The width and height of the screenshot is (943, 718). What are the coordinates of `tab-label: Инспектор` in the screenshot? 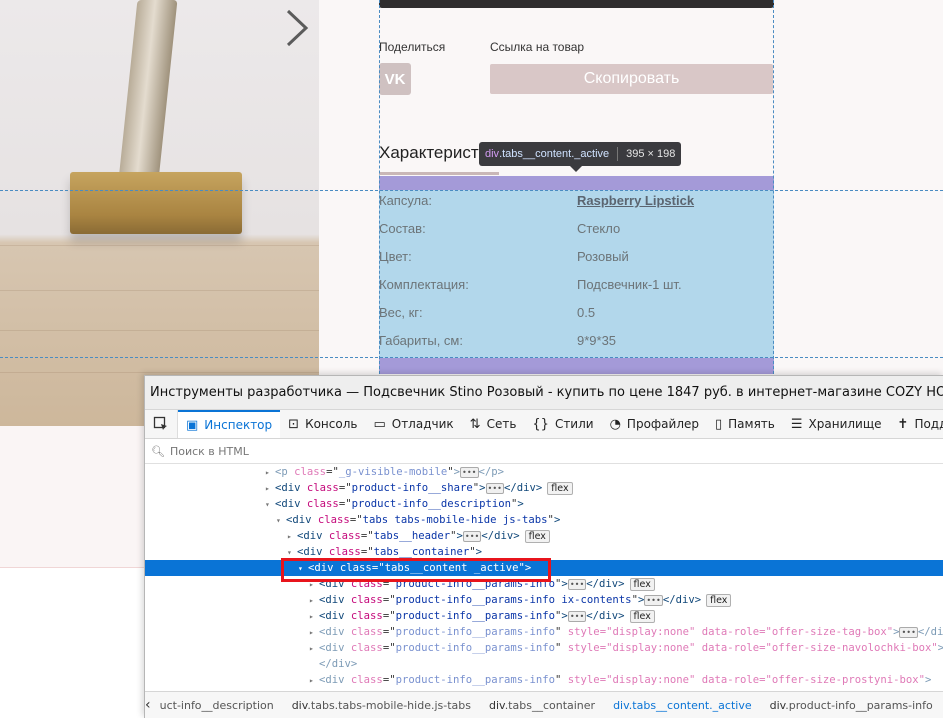 It's located at (238, 425).